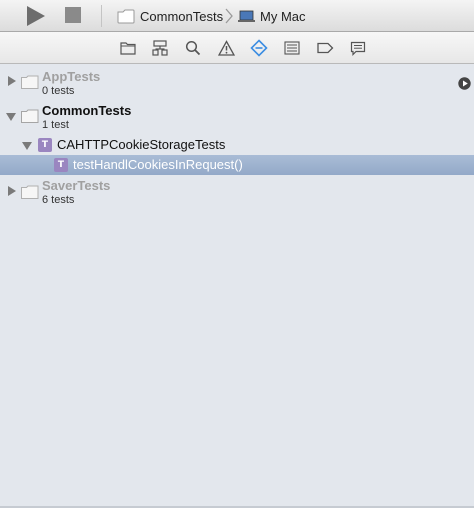 The width and height of the screenshot is (474, 508). I want to click on target-test-count: 6 tests, so click(58, 200).